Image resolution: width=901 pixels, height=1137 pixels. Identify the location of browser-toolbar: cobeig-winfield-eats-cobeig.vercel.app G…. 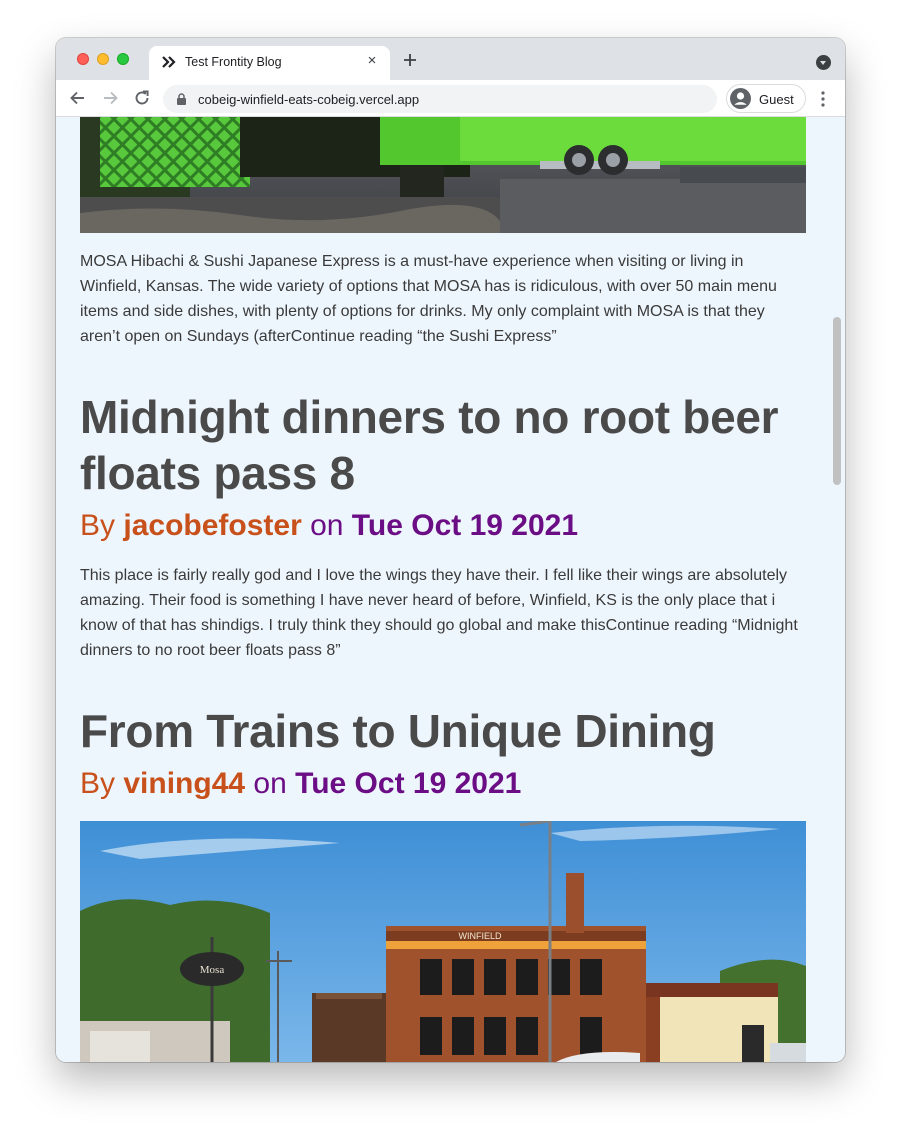
(450, 98).